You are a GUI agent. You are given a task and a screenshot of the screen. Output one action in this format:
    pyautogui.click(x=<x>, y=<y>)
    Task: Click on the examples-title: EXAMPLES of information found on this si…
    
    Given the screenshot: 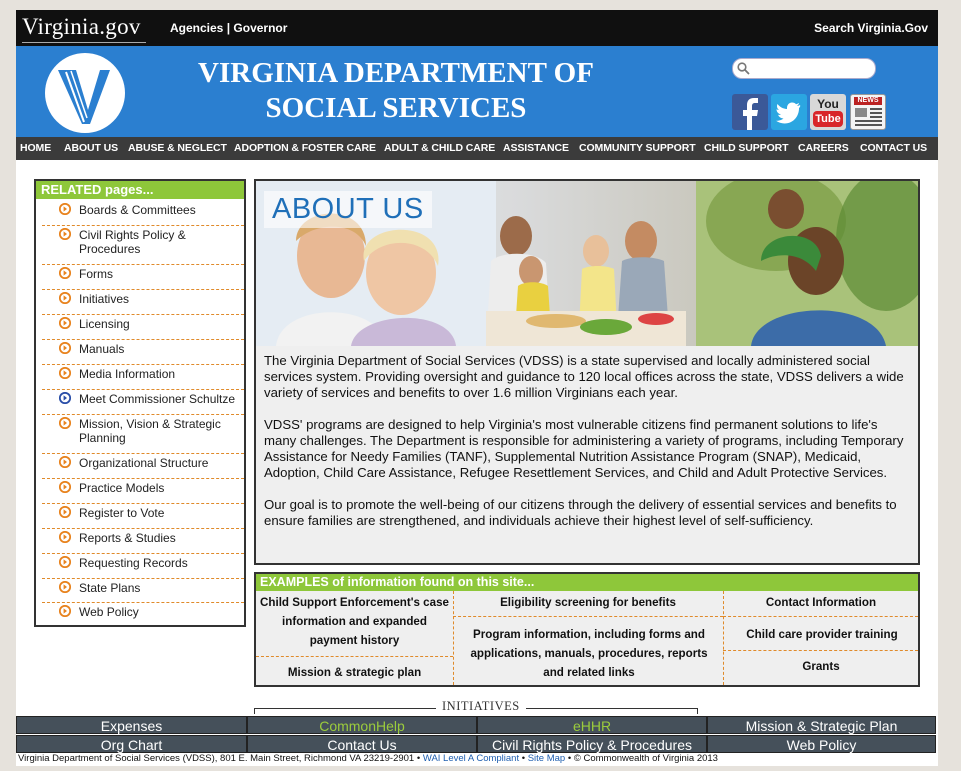 What is the action you would take?
    pyautogui.click(x=587, y=582)
    